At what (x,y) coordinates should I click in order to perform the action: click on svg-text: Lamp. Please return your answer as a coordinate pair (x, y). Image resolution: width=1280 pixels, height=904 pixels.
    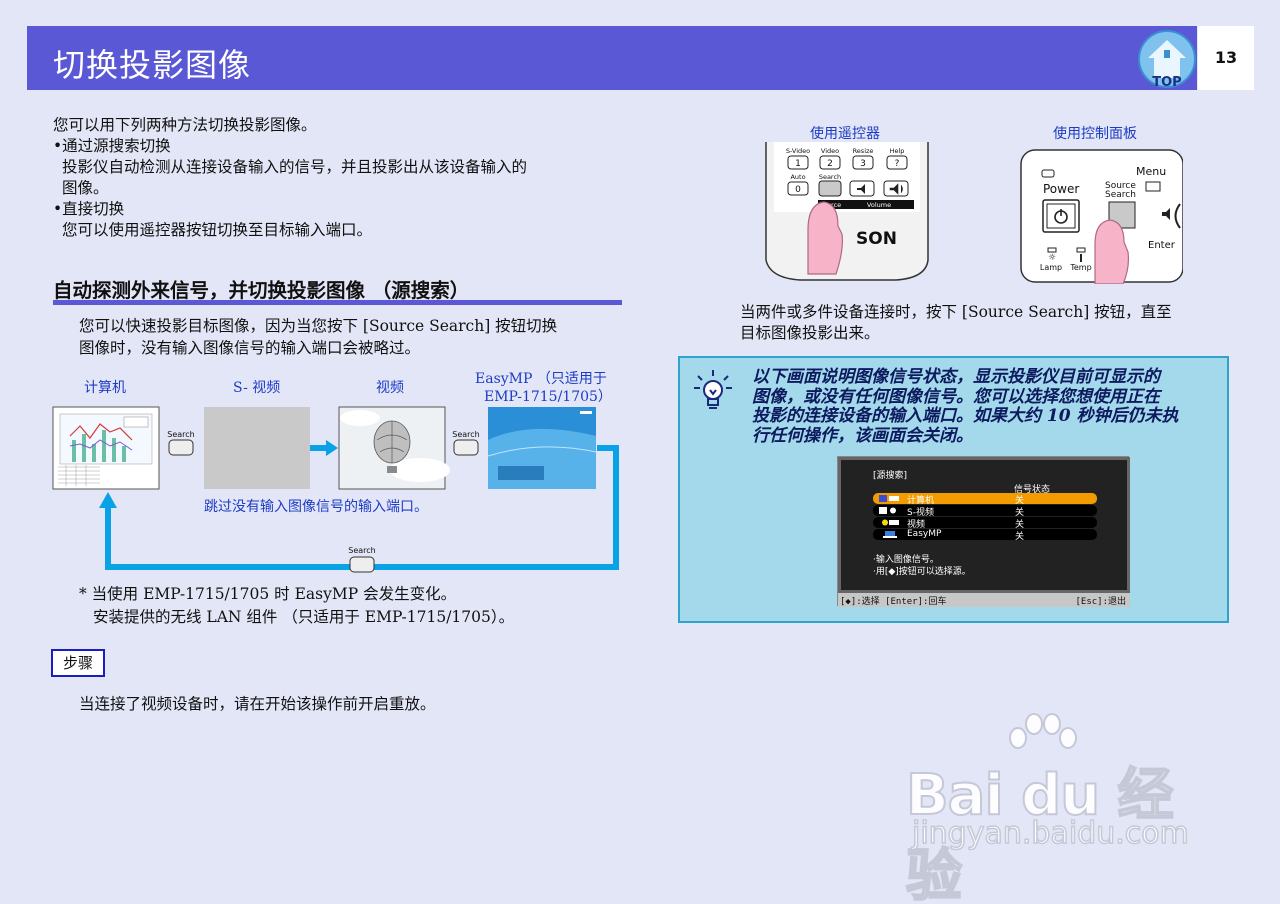
    Looking at the image, I should click on (1051, 267).